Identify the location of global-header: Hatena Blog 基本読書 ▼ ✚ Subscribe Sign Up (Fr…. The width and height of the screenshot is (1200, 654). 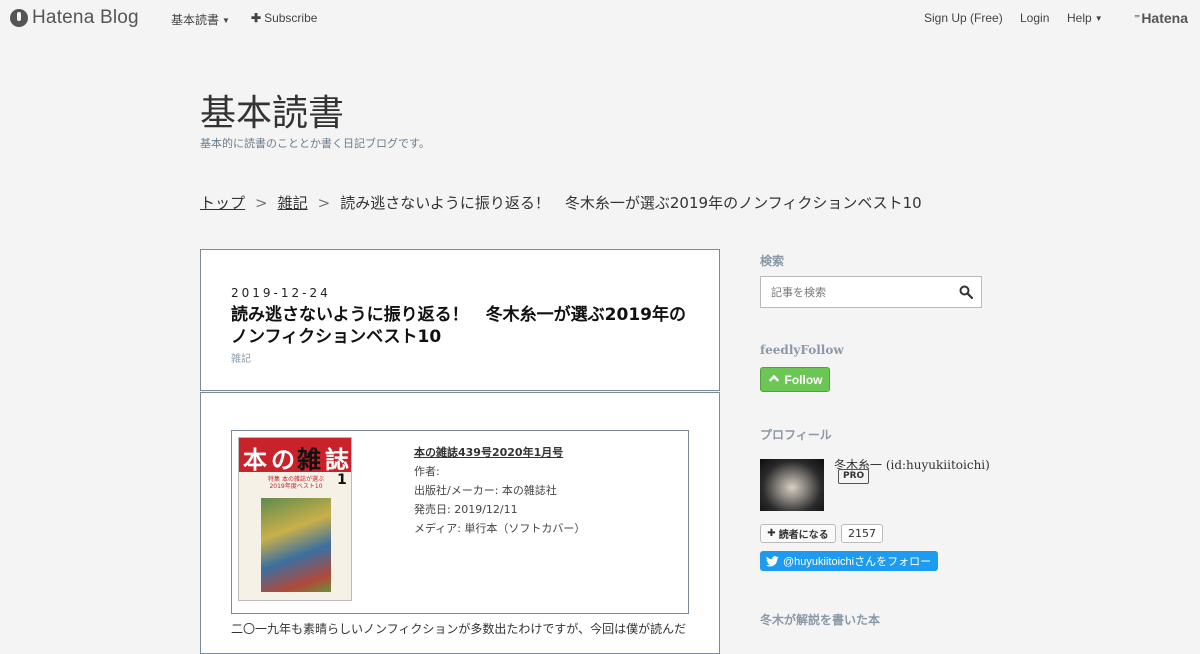
(600, 18).